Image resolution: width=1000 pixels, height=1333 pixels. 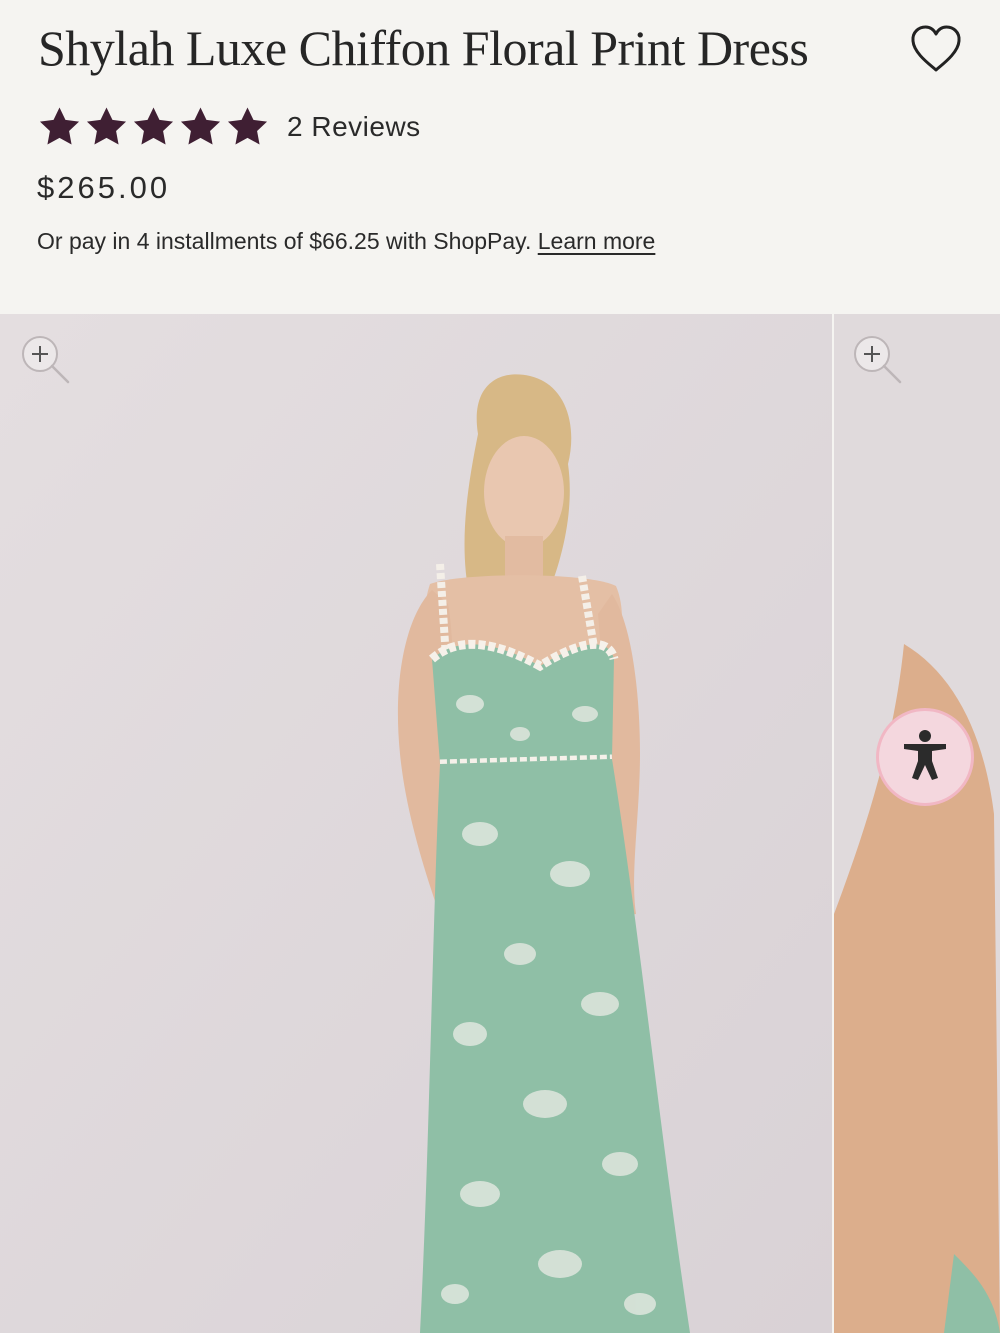 I want to click on rating-row: 2 Reviews, so click(x=228, y=127).